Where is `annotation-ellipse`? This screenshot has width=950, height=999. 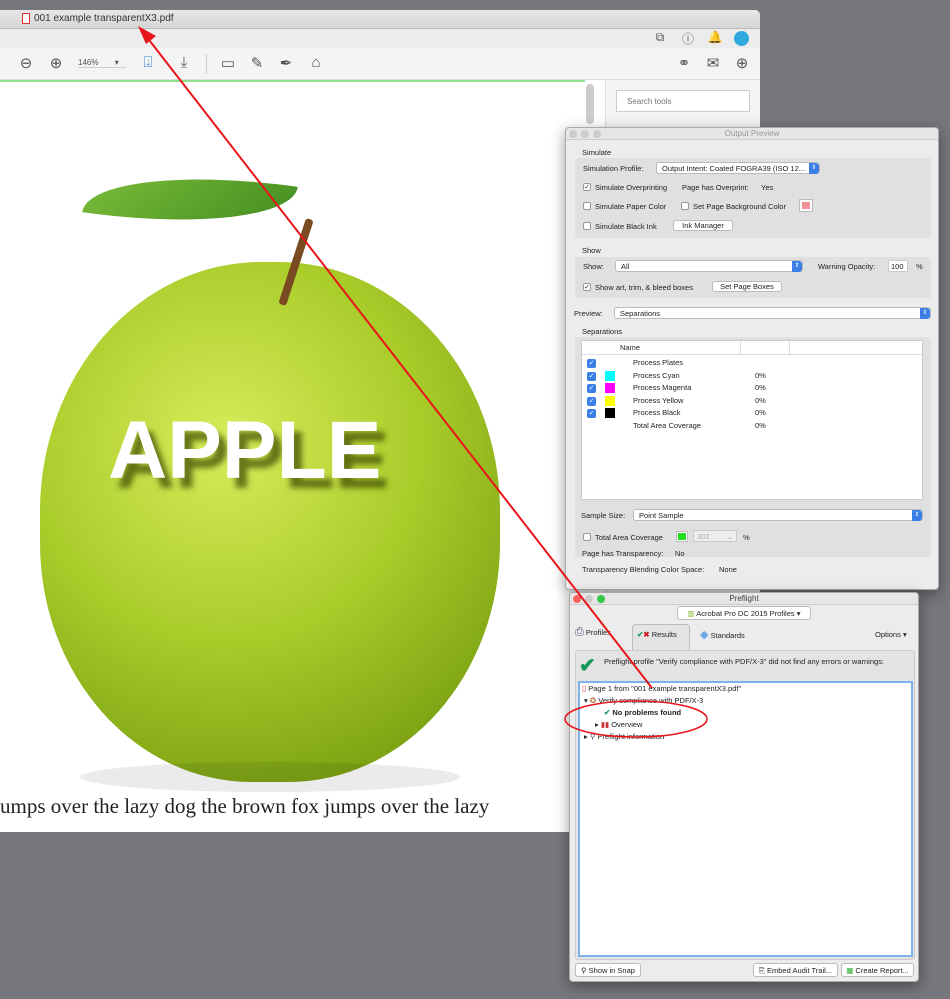 annotation-ellipse is located at coordinates (636, 719).